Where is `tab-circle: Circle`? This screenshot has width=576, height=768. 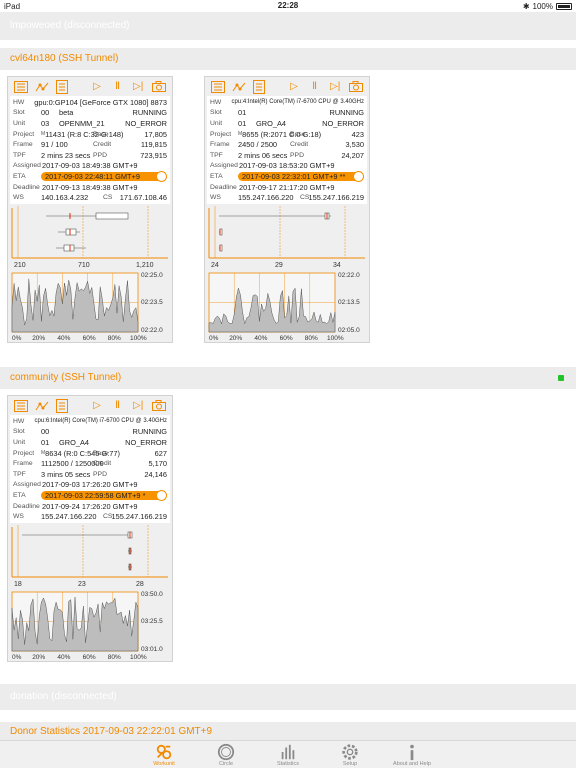 tab-circle: Circle is located at coordinates (226, 754).